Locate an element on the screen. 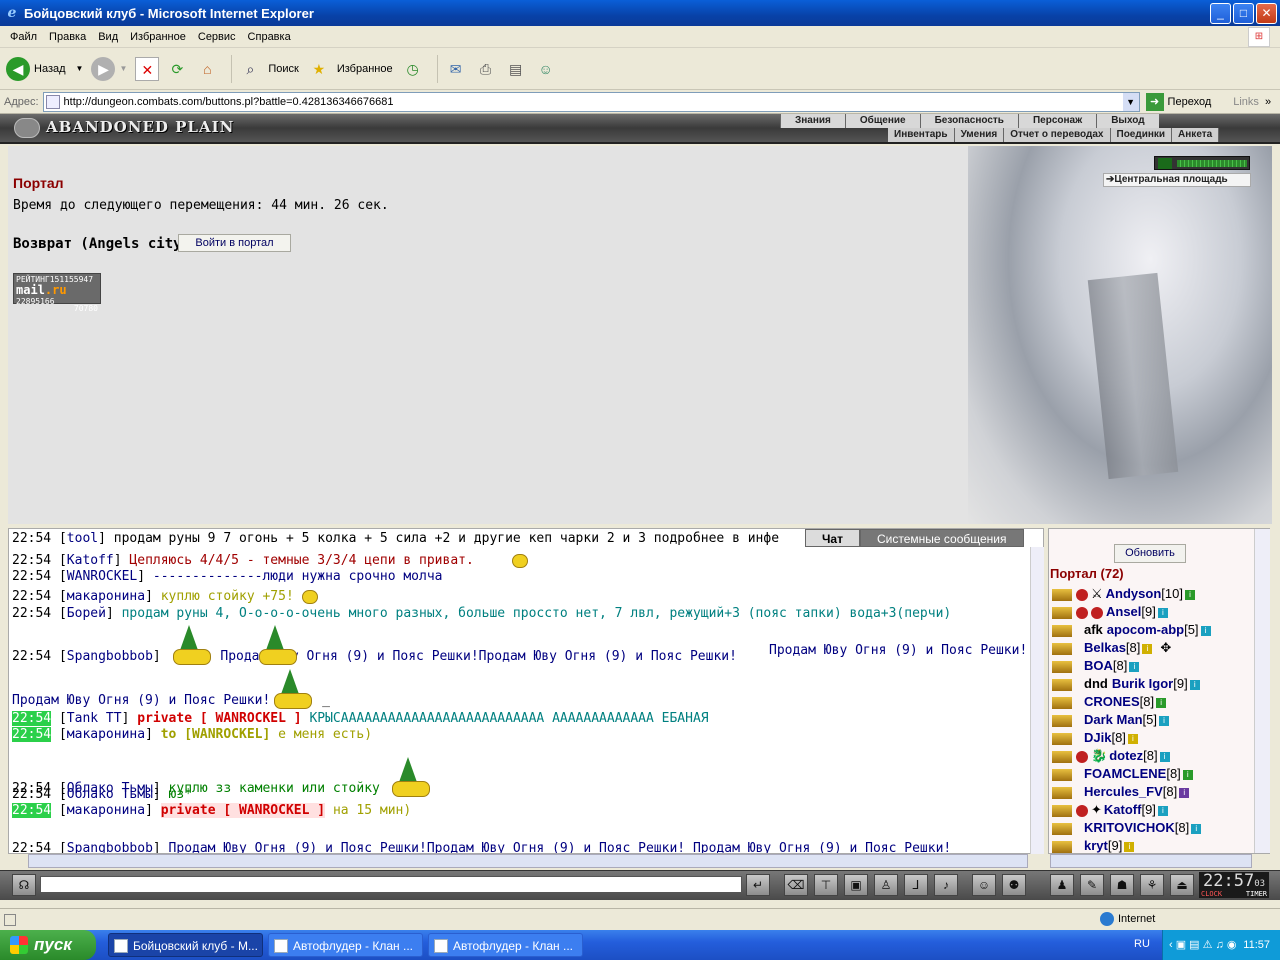  nav-profile: Анкета is located at coordinates (1196, 135).